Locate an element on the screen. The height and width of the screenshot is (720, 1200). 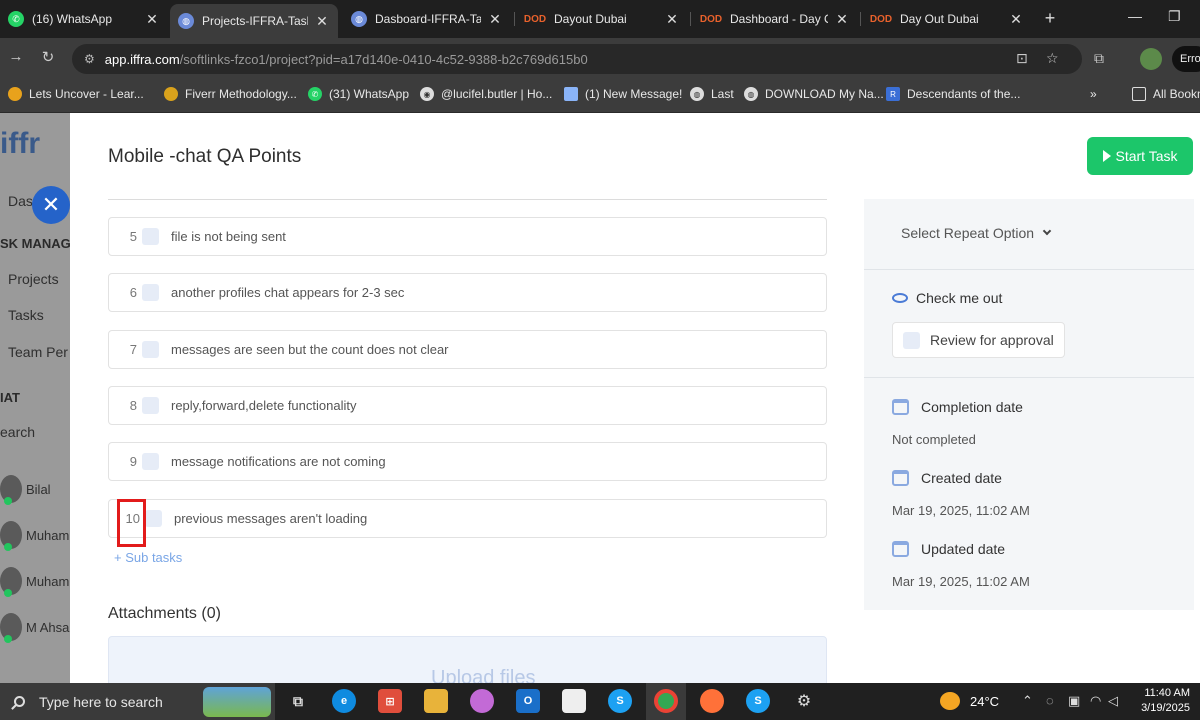
add-subtask-link: + Sub tasks is located at coordinates (148, 557).